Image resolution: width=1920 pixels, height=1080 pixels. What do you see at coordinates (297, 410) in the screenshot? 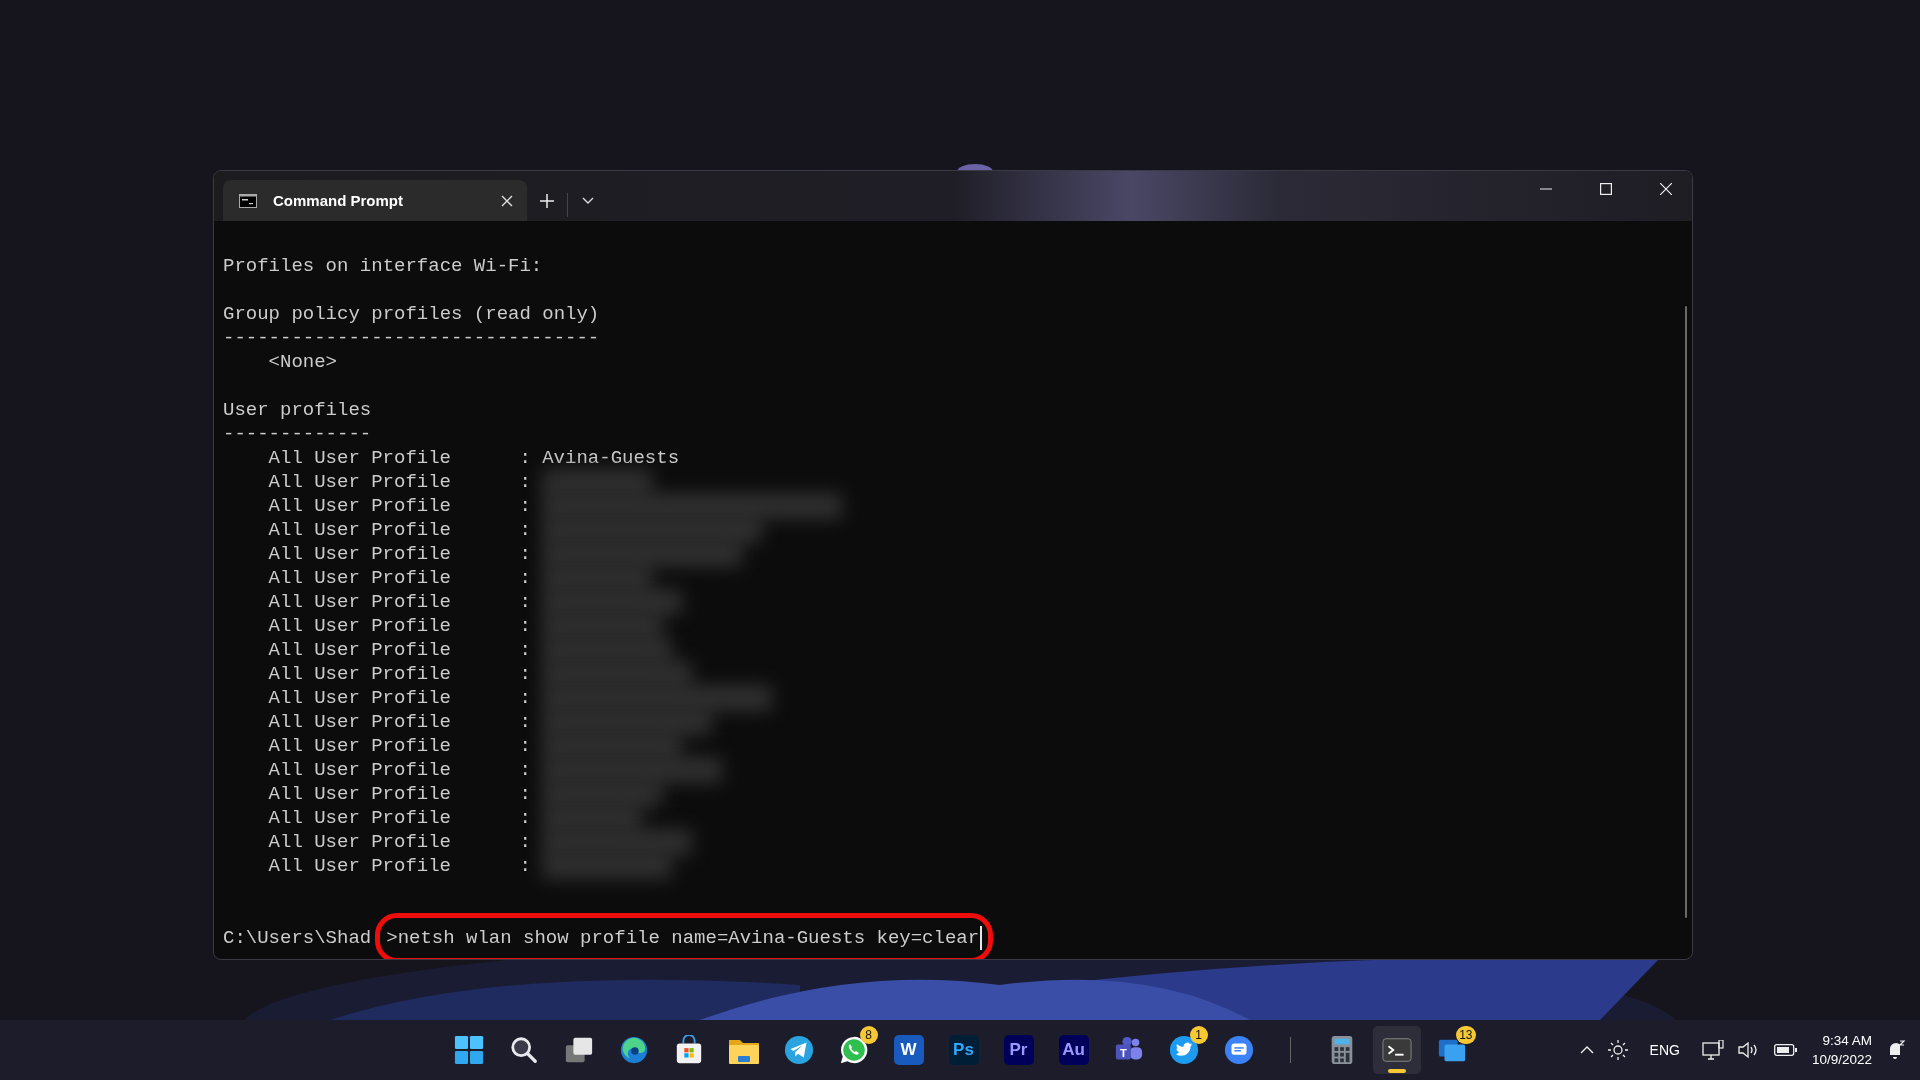
I see `output-text: User profiles` at bounding box center [297, 410].